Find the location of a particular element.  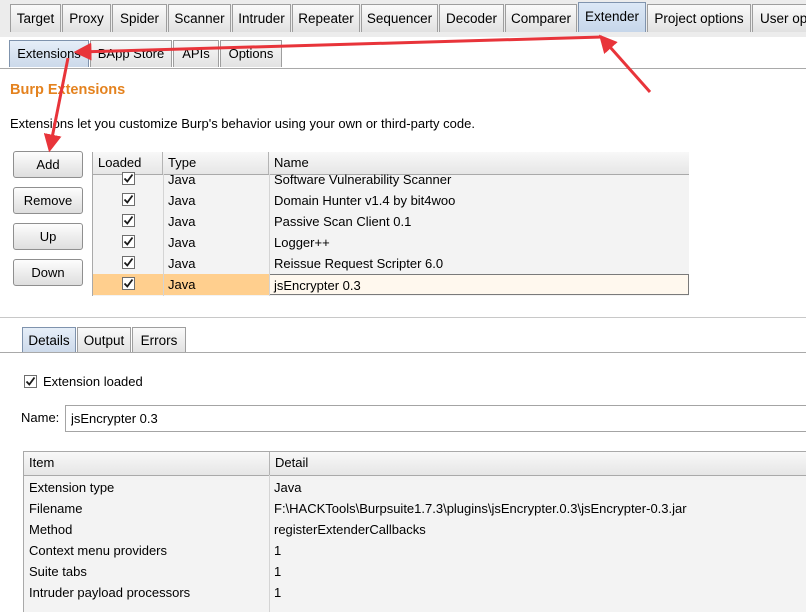

tab-intruder: Intruder is located at coordinates (261, 18).